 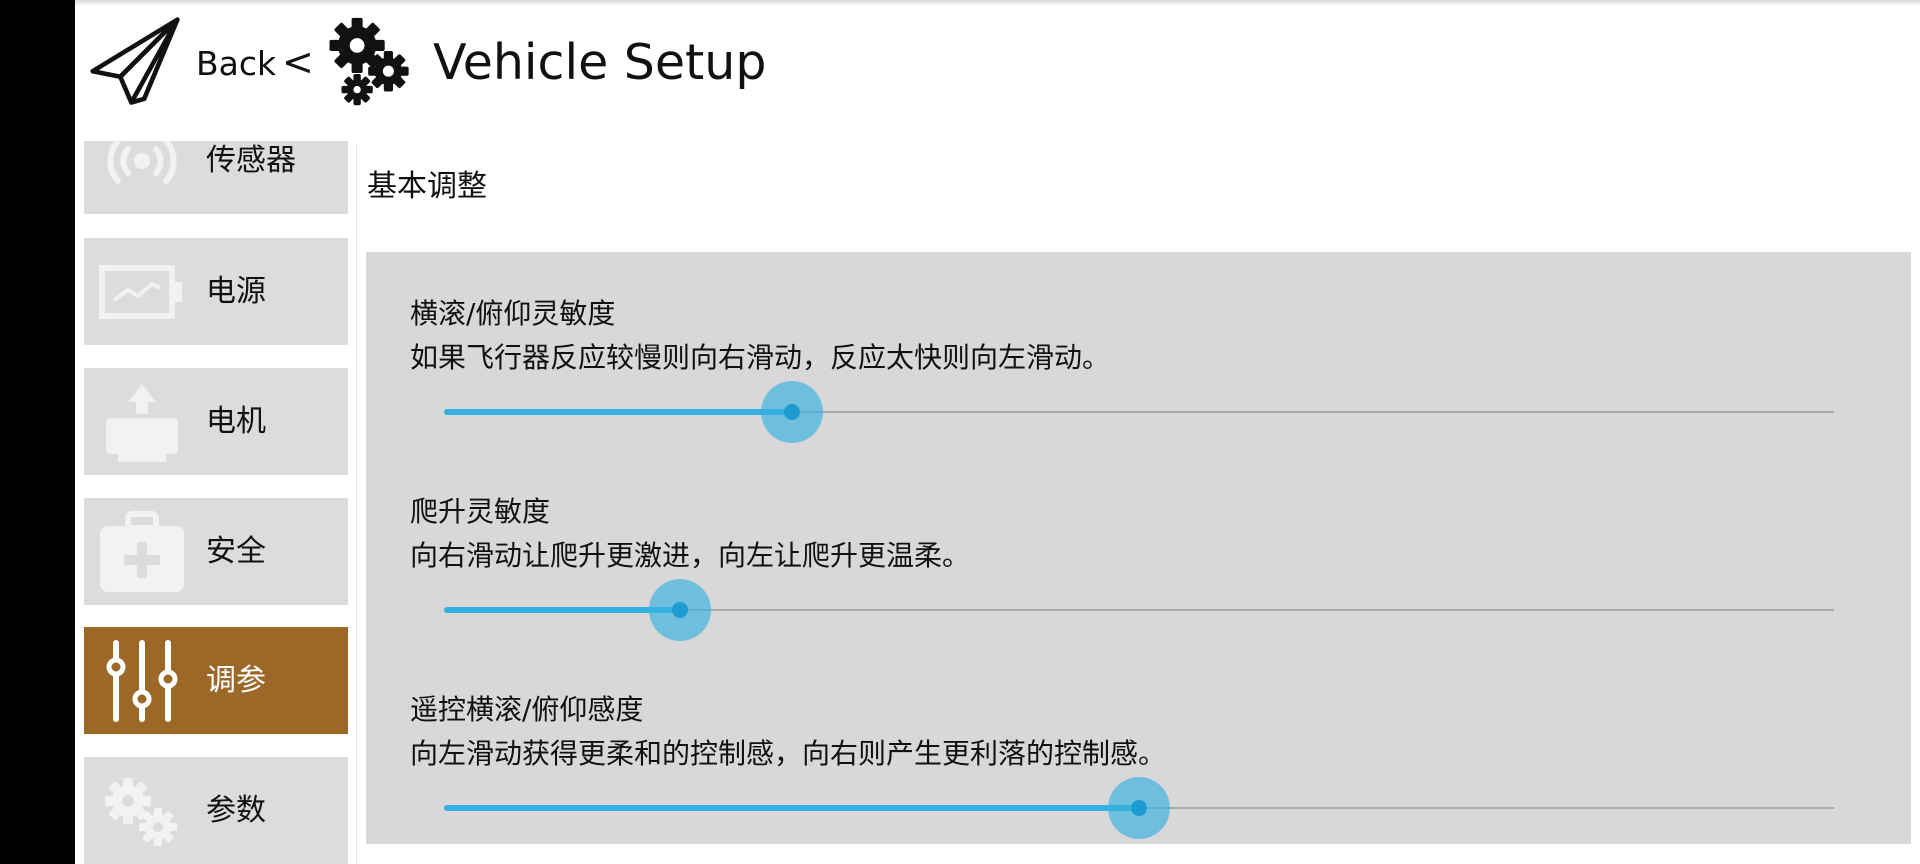 What do you see at coordinates (1139, 412) in the screenshot?
I see `roll-pitch-sensitivity-slider` at bounding box center [1139, 412].